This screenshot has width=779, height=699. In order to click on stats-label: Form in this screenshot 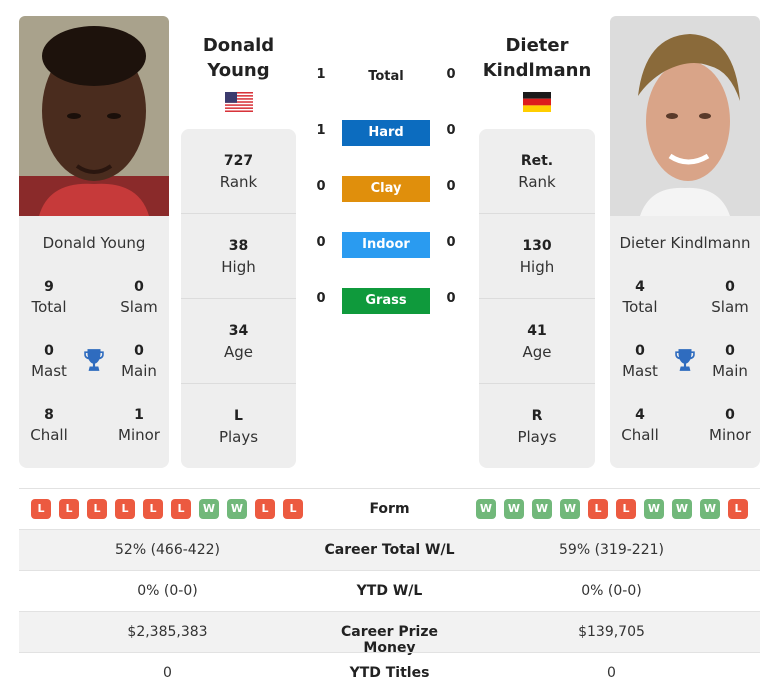, I will do `click(389, 509)`.